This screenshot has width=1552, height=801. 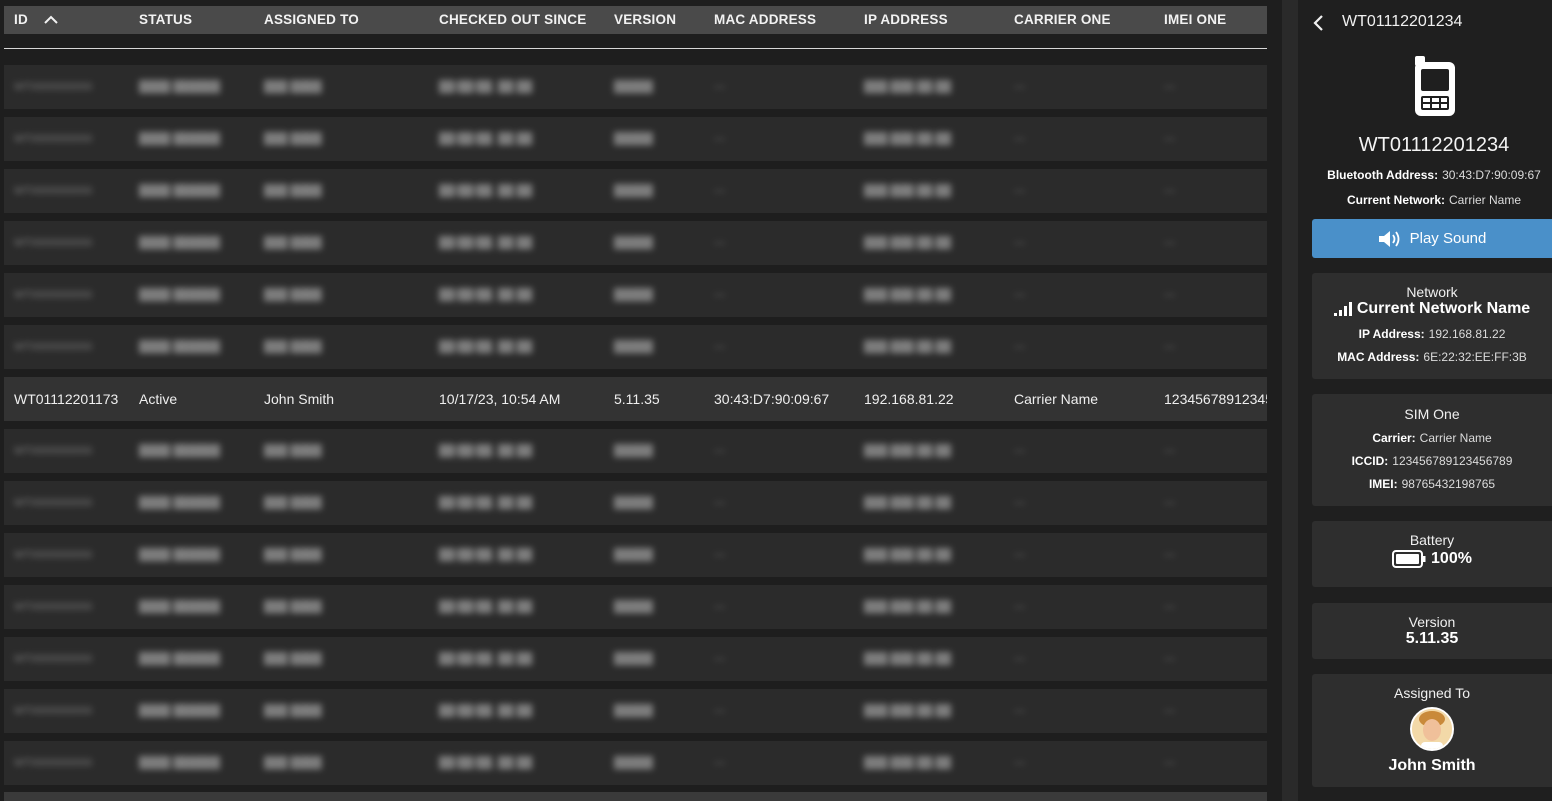 I want to click on column-header-ip-address: IP ADDRESS, so click(x=906, y=20).